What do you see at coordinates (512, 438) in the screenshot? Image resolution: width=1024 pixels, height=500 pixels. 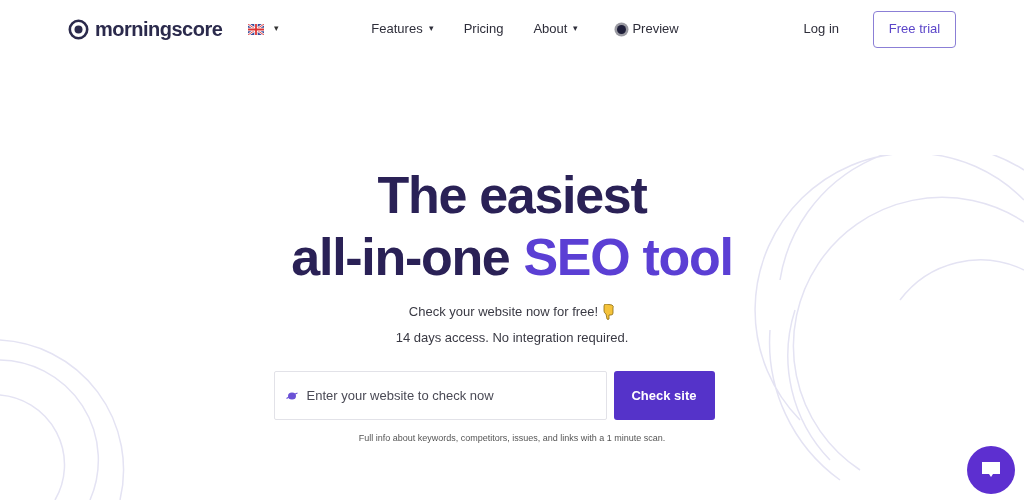 I see `footnote-text: Full info about keywords, competitors, issues, and links with a 1 minute scan.` at bounding box center [512, 438].